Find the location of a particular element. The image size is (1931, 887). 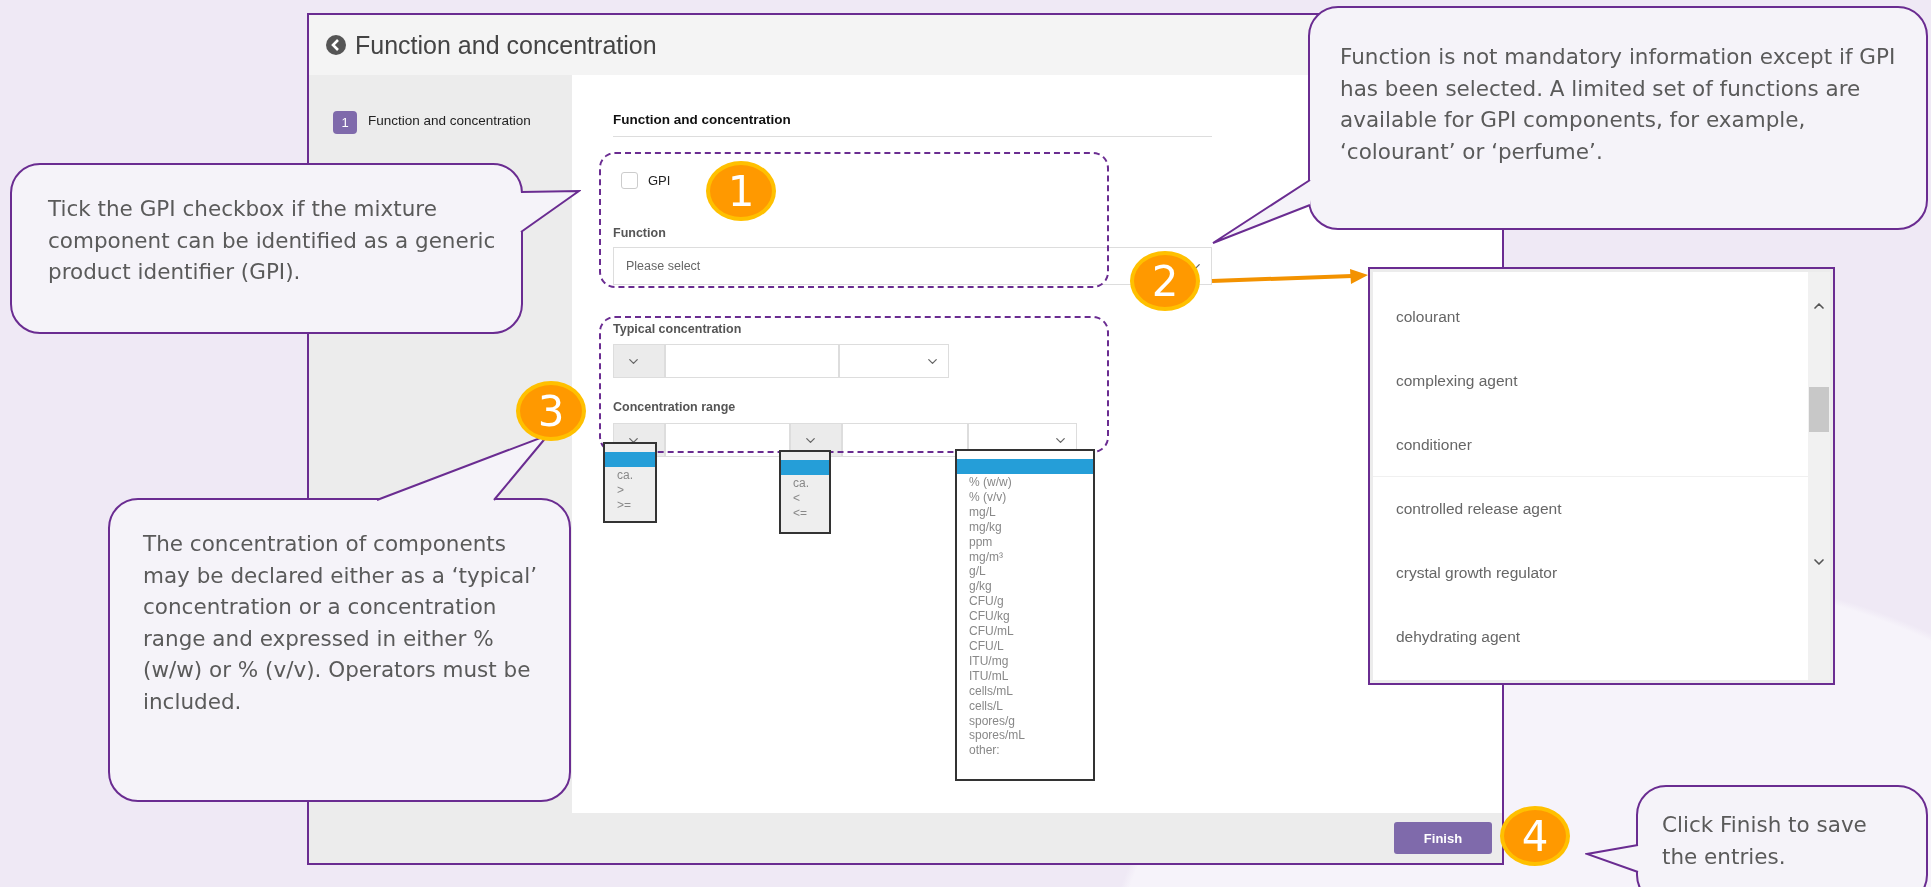

step-label: Function and concentration is located at coordinates (449, 119).